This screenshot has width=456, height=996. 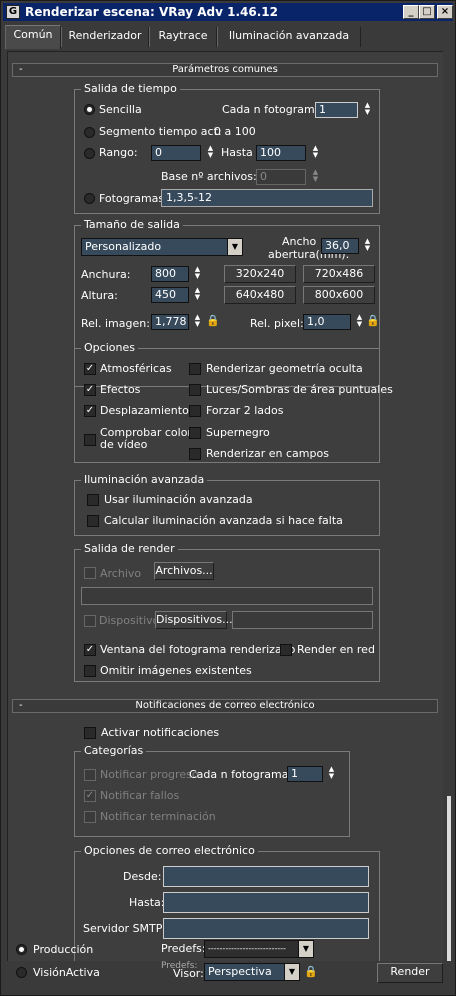 What do you see at coordinates (123, 246) in the screenshot?
I see `output-preset-value: Personalizado` at bounding box center [123, 246].